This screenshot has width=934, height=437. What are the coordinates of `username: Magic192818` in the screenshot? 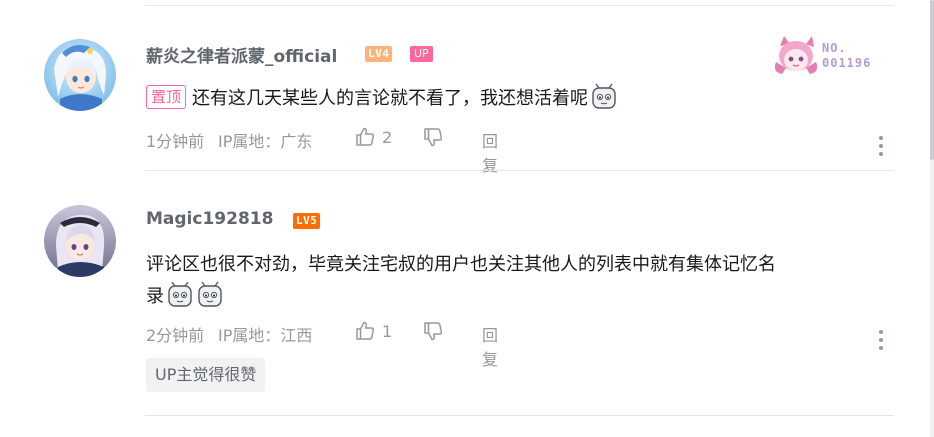 It's located at (209, 219).